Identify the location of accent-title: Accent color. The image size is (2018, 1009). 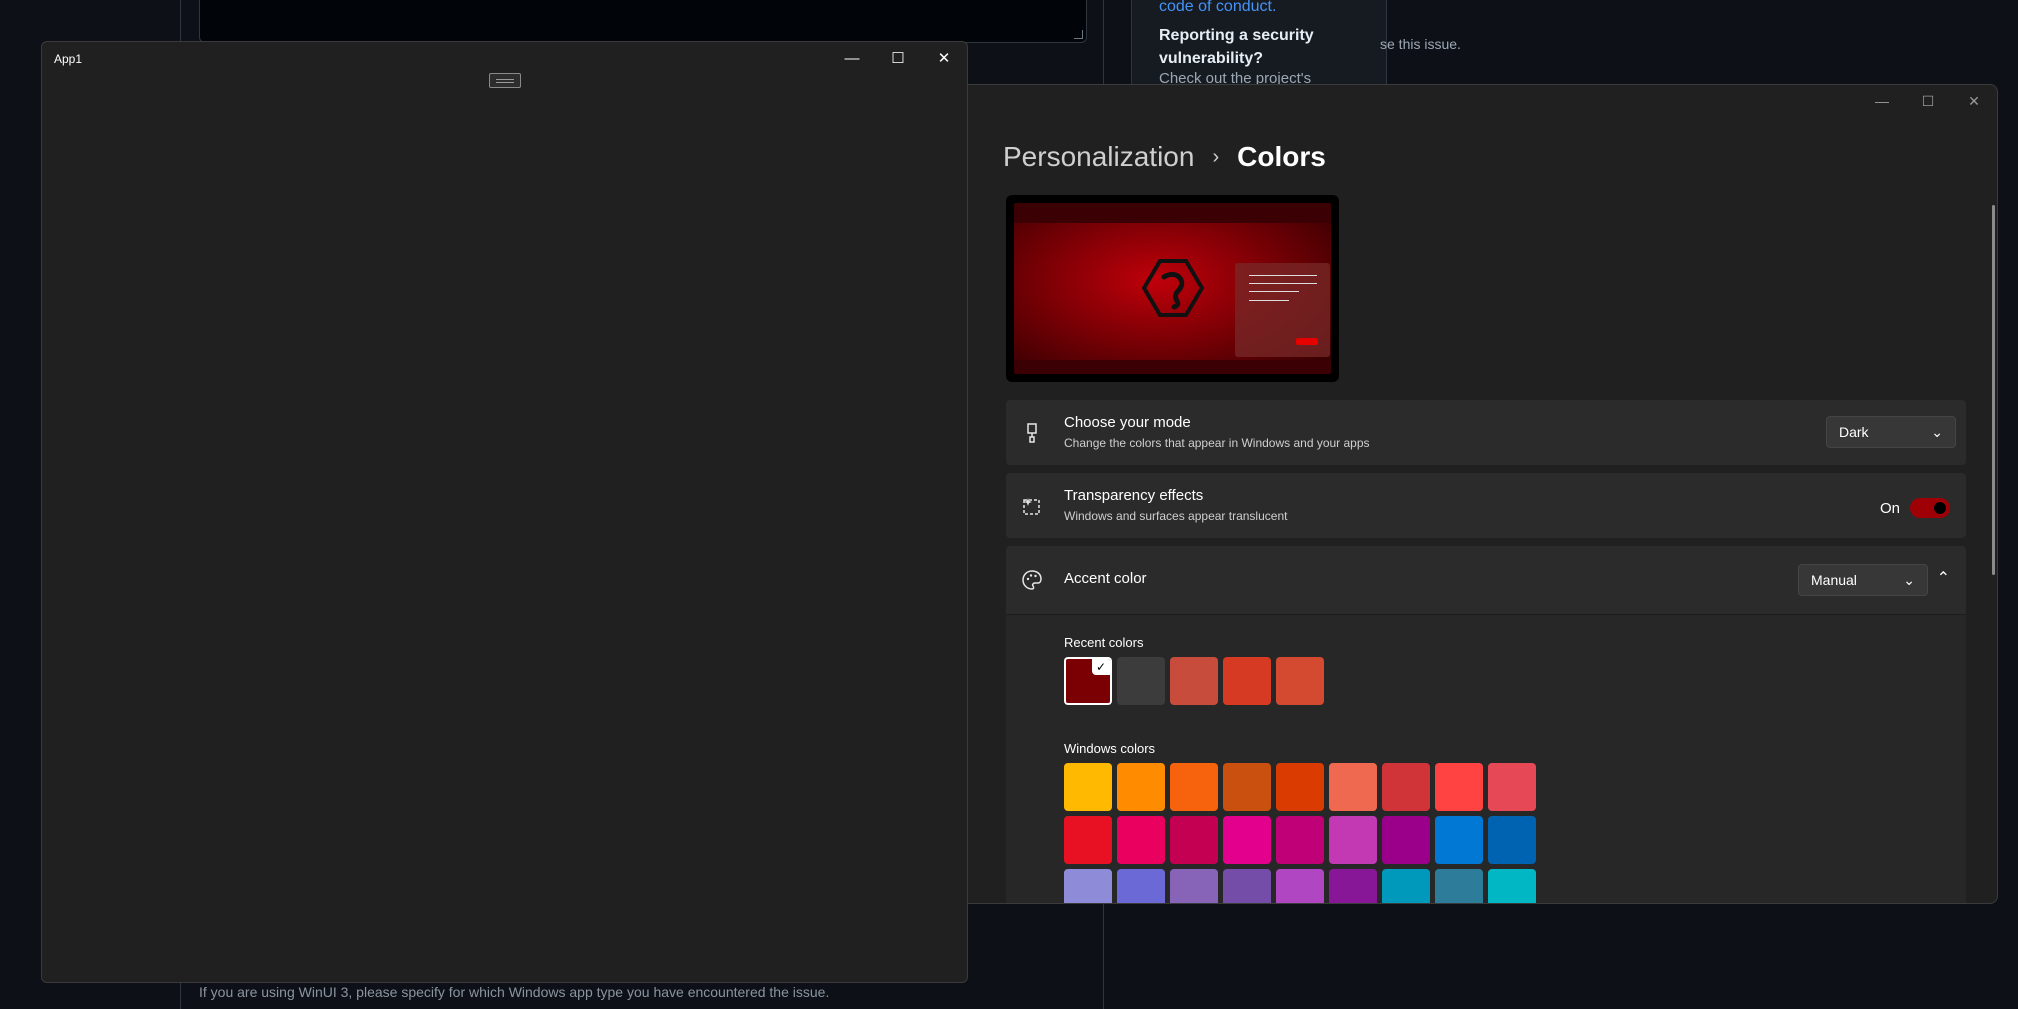
(1105, 578).